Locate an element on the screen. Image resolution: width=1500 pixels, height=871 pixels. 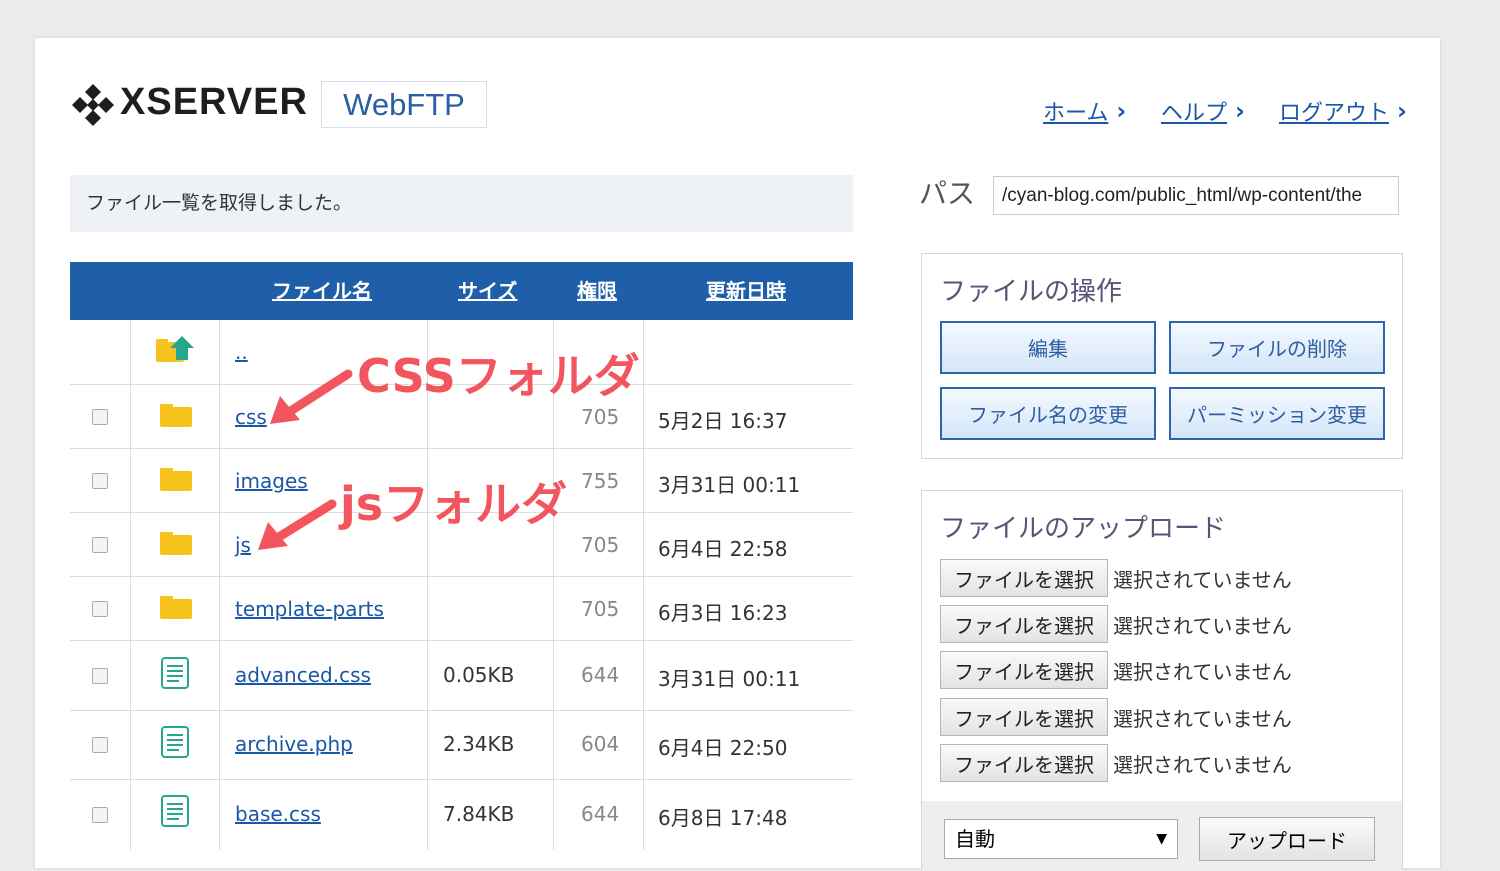
transfer-mode-select: 自動 ▼ is located at coordinates (1061, 839).